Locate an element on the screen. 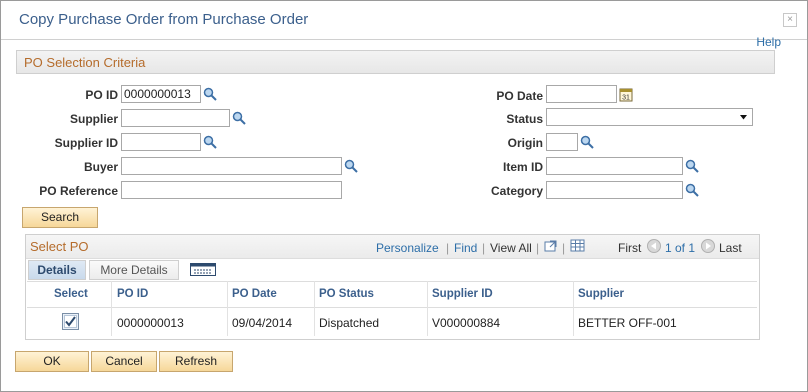  cell-po-status: Dispatched is located at coordinates (349, 323).